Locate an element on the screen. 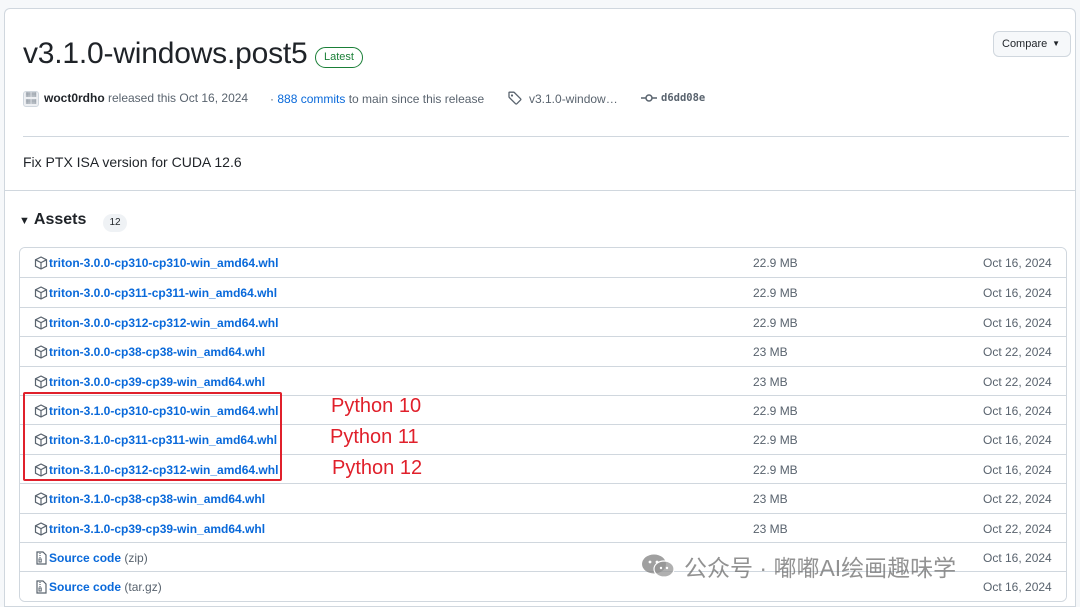  triangle-down-icon: ▼ is located at coordinates (24, 221).